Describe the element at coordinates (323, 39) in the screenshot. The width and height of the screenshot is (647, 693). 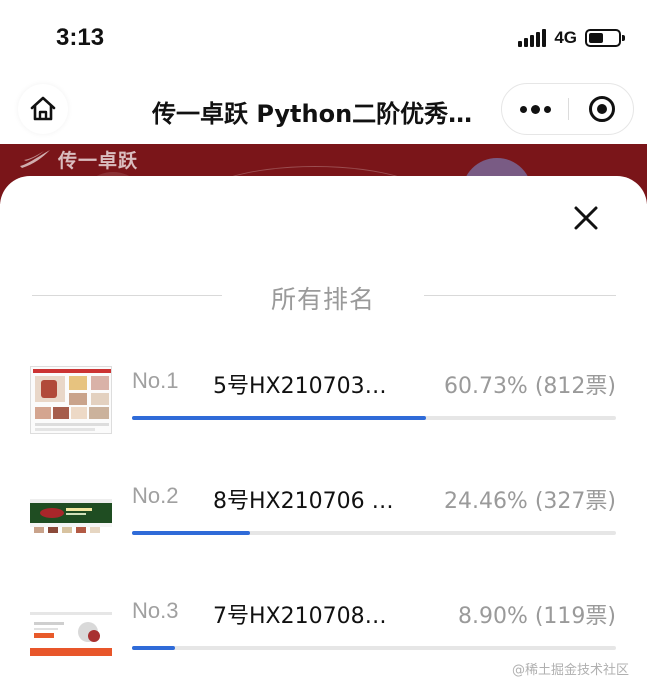
I see `status-bar: 3:13 4G` at that location.